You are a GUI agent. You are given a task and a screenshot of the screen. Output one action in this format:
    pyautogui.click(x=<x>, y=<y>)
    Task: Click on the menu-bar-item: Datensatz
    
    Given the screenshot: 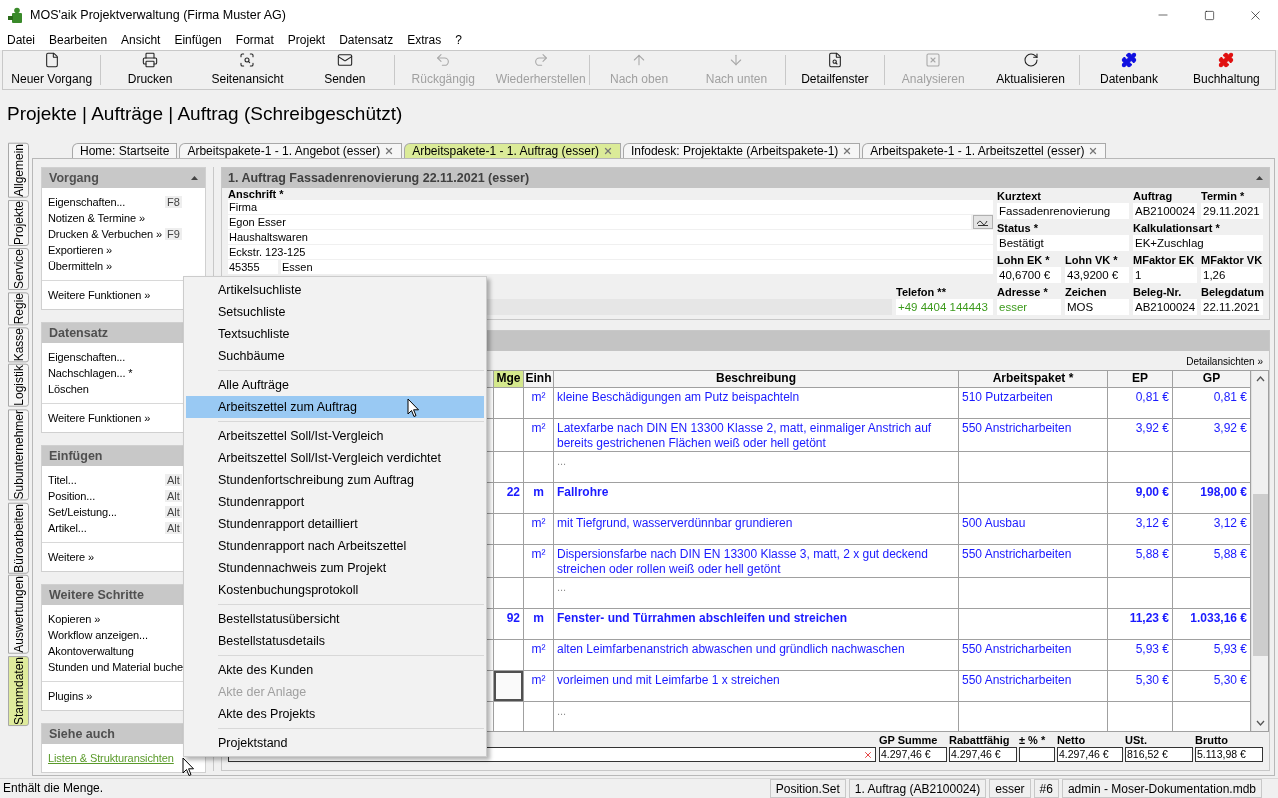 What is the action you would take?
    pyautogui.click(x=366, y=40)
    